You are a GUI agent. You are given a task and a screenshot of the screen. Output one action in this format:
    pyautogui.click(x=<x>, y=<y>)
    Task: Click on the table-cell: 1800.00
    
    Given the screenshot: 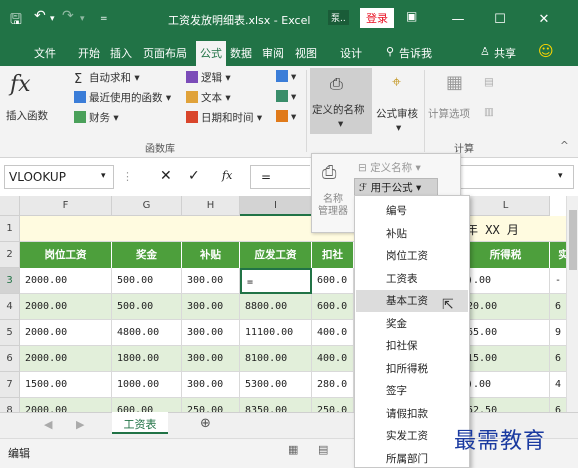 What is the action you would take?
    pyautogui.click(x=147, y=359)
    